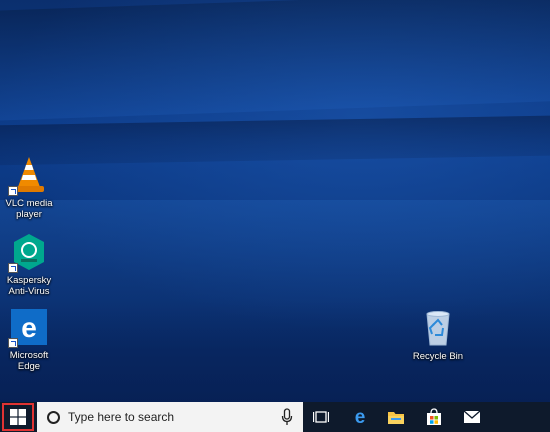 The width and height of the screenshot is (550, 432). I want to click on task-view-icon, so click(321, 417).